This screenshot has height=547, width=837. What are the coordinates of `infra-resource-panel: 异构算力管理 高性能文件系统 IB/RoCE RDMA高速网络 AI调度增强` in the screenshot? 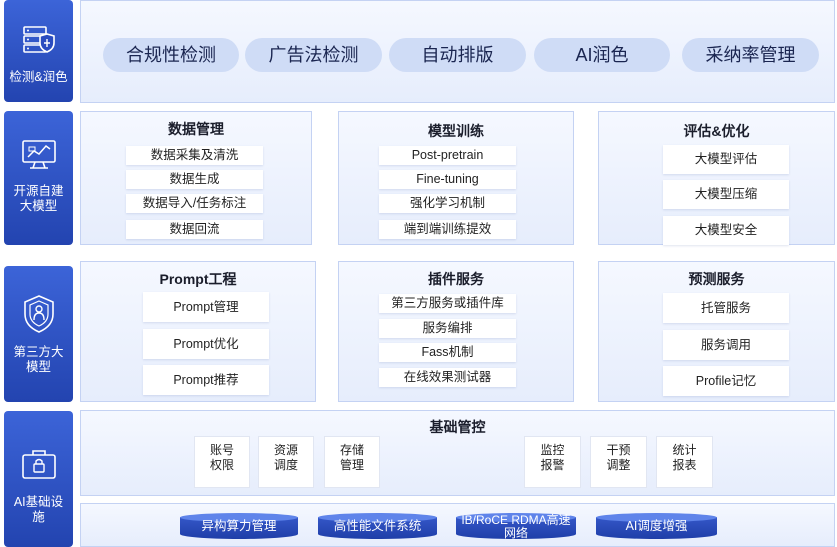 It's located at (457, 525).